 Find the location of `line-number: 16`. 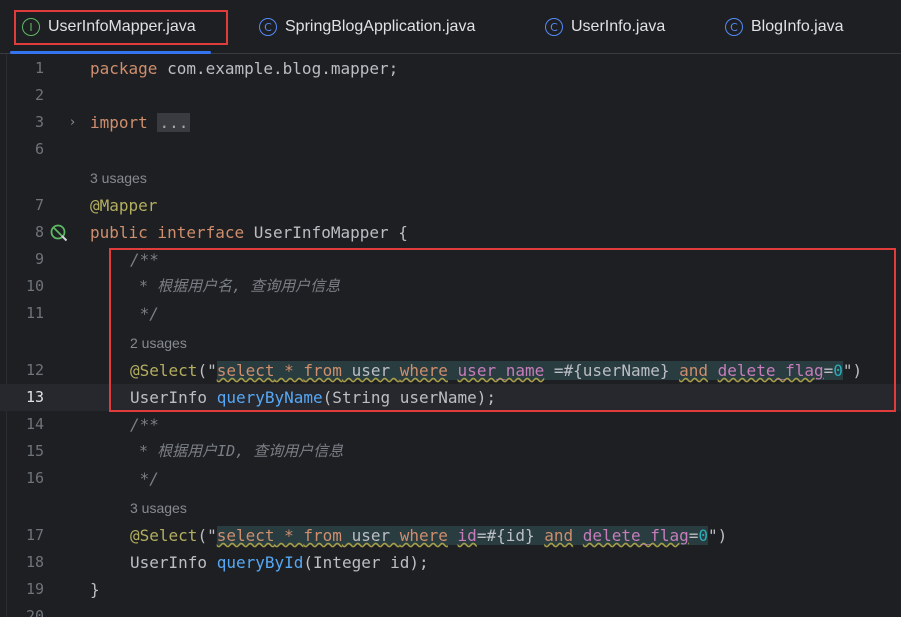

line-number: 16 is located at coordinates (34, 478).